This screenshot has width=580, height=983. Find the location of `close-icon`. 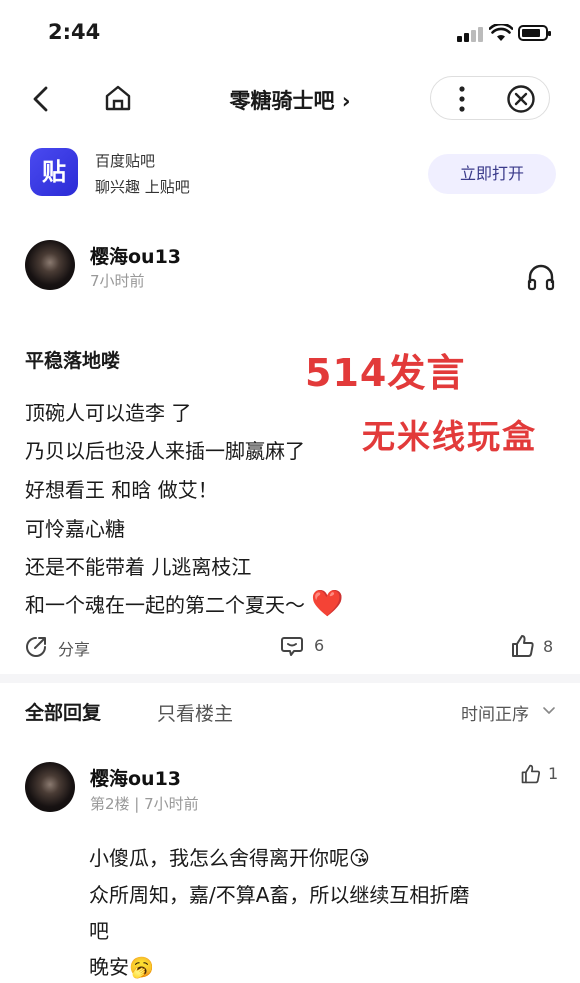

close-icon is located at coordinates (521, 99).